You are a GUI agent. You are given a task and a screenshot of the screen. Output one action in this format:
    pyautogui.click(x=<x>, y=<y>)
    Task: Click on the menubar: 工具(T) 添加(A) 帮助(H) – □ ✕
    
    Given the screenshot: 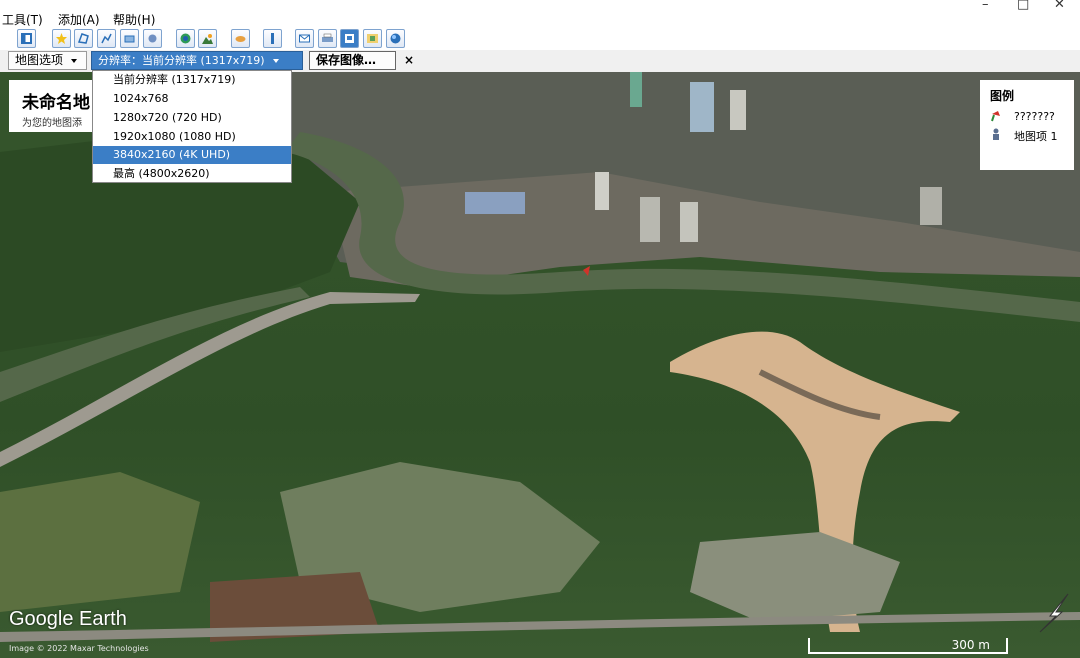 What is the action you would take?
    pyautogui.click(x=540, y=14)
    